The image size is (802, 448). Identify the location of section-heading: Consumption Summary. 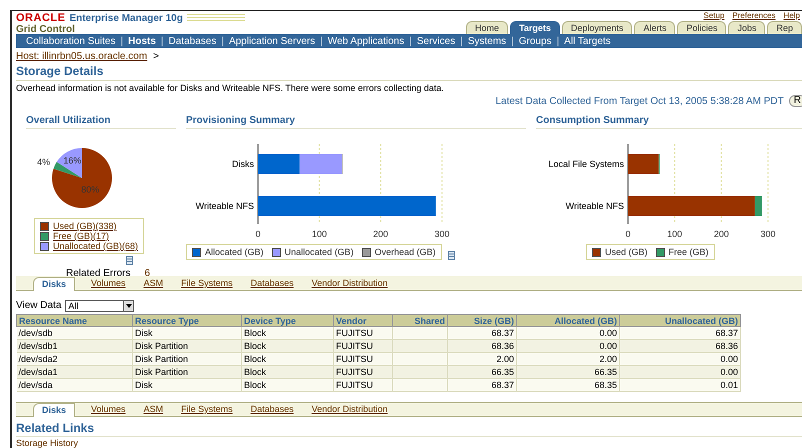
(669, 122).